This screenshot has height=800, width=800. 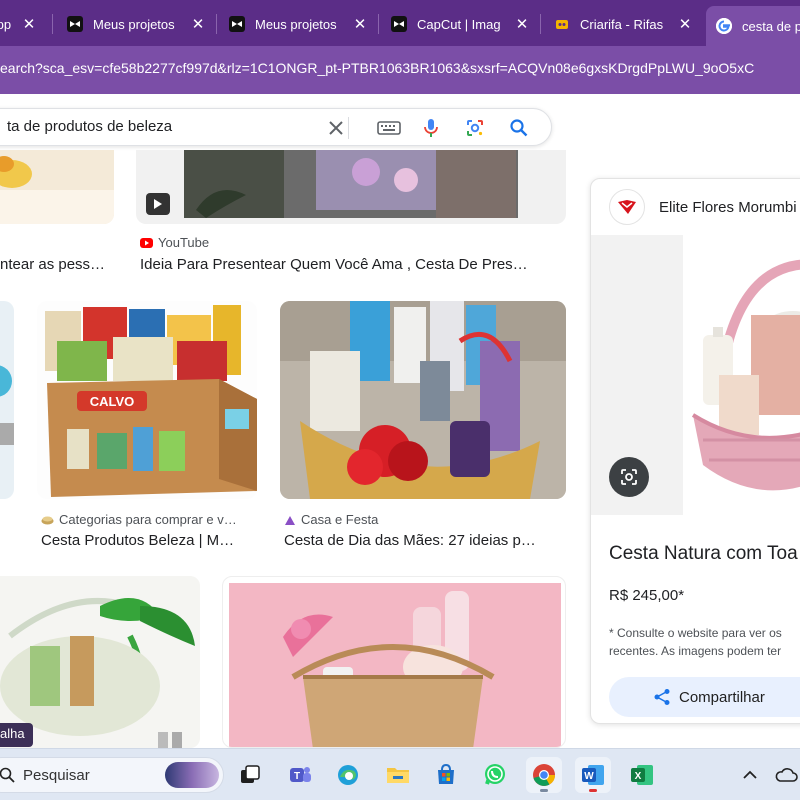 What do you see at coordinates (6, 24) in the screenshot?
I see `tab-title: App` at bounding box center [6, 24].